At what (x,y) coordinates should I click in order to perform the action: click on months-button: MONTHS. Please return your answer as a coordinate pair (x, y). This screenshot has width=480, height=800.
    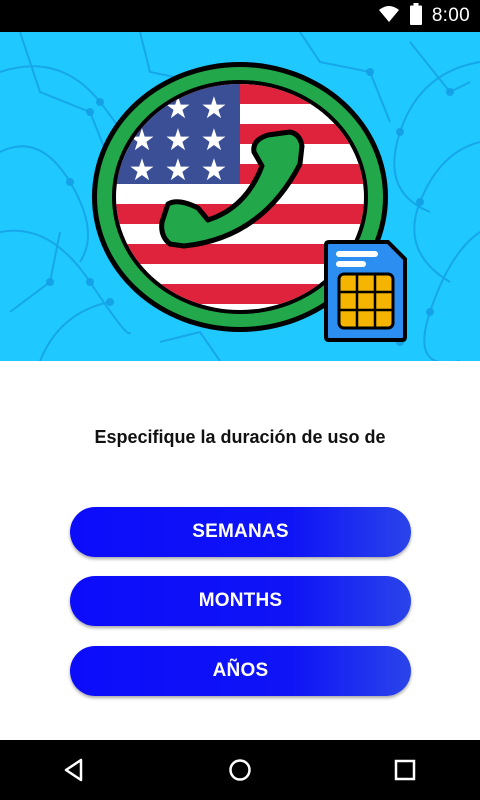
    Looking at the image, I should click on (240, 601).